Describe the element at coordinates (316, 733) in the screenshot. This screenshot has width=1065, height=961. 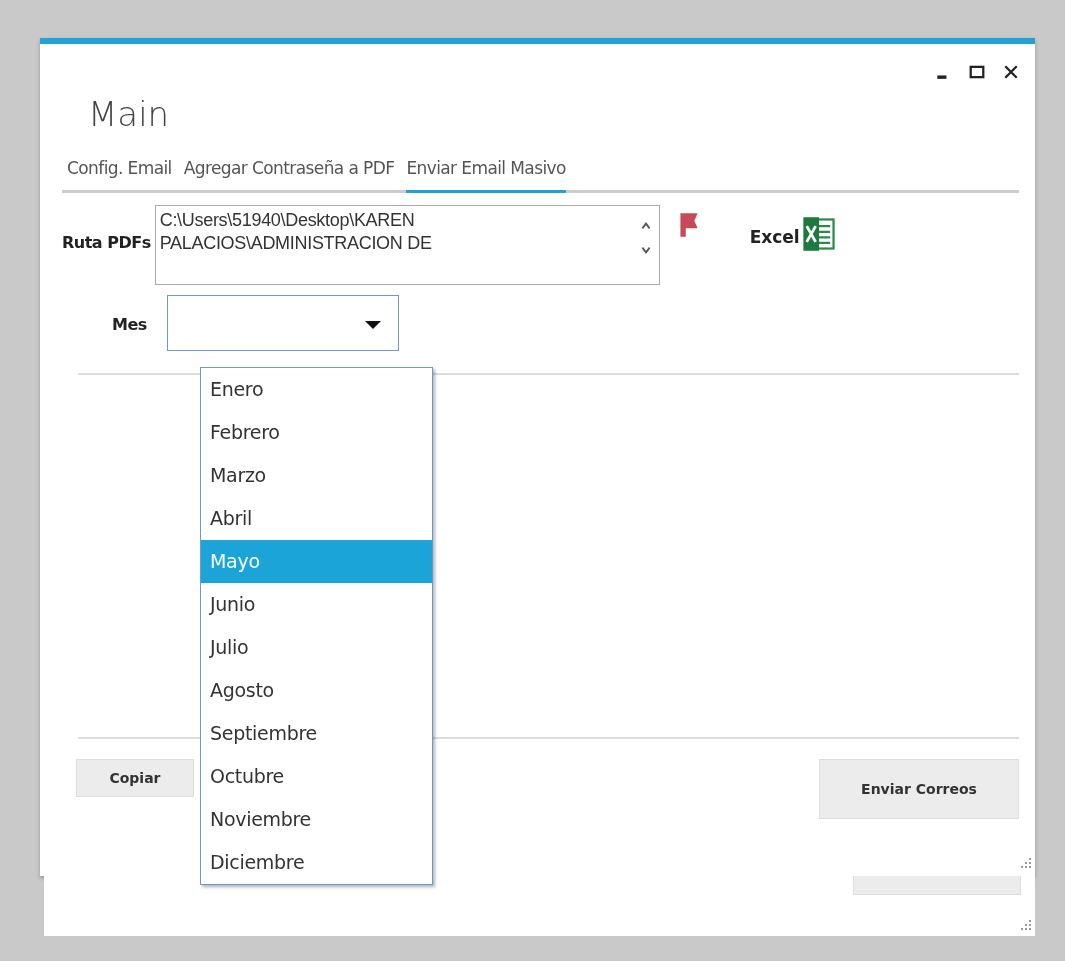
I see `month-option: Septiembre` at that location.